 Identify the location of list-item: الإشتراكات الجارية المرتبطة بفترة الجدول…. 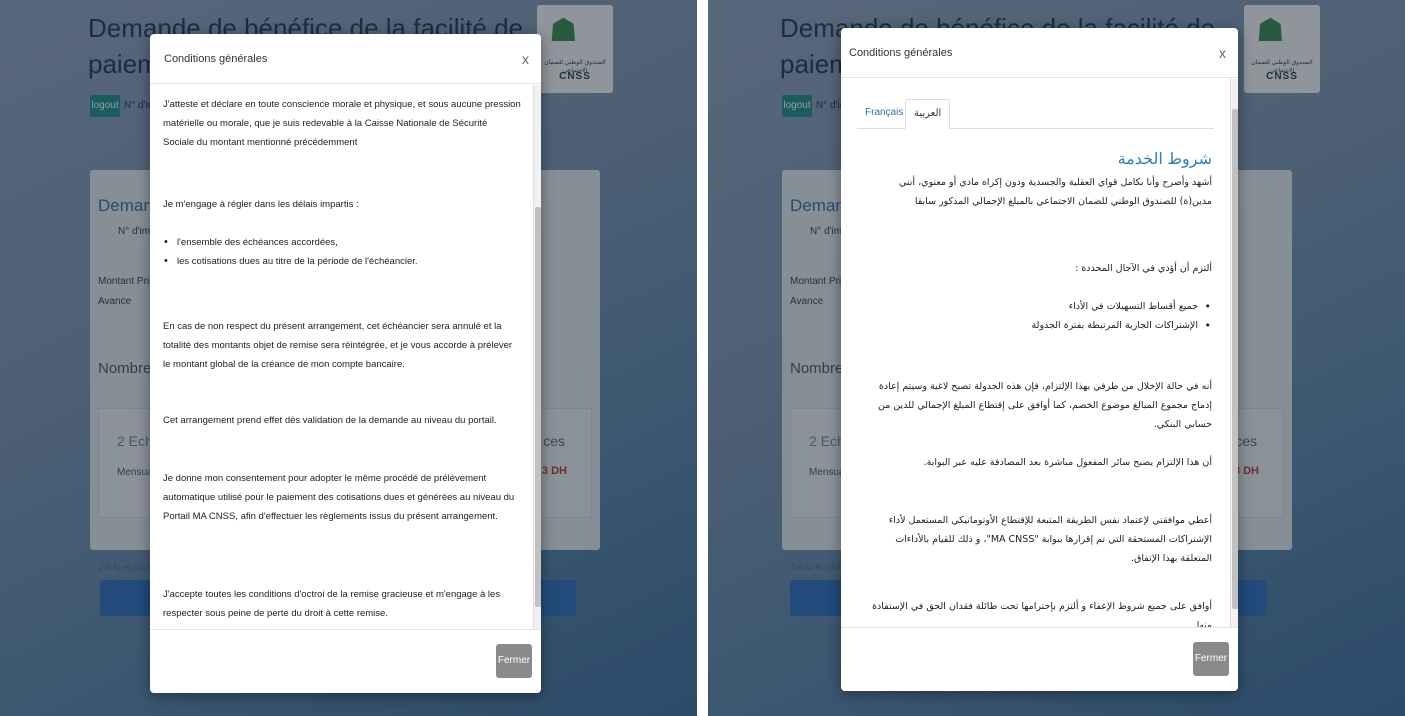
(1040, 325).